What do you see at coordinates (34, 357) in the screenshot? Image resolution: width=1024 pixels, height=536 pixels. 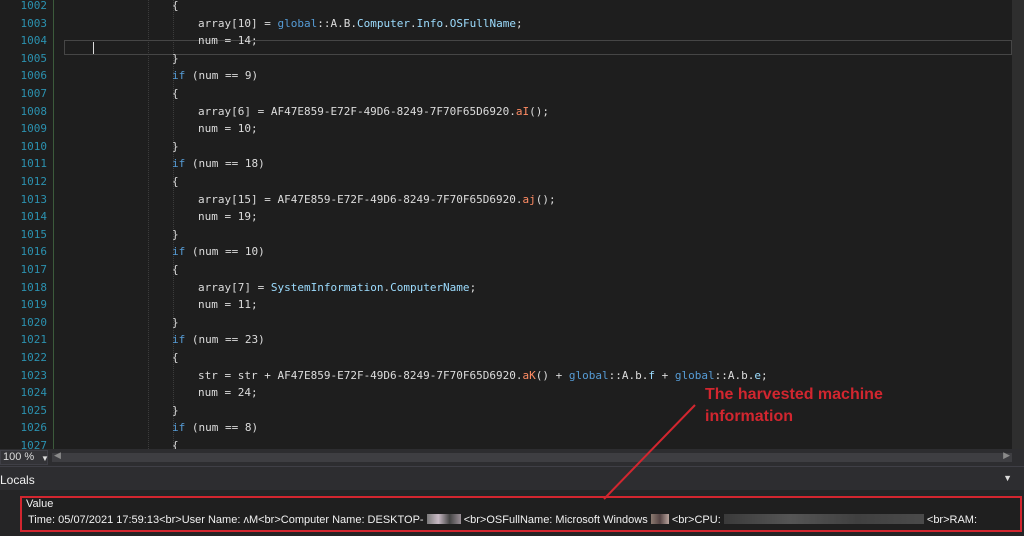 I see `line-number: 1022` at bounding box center [34, 357].